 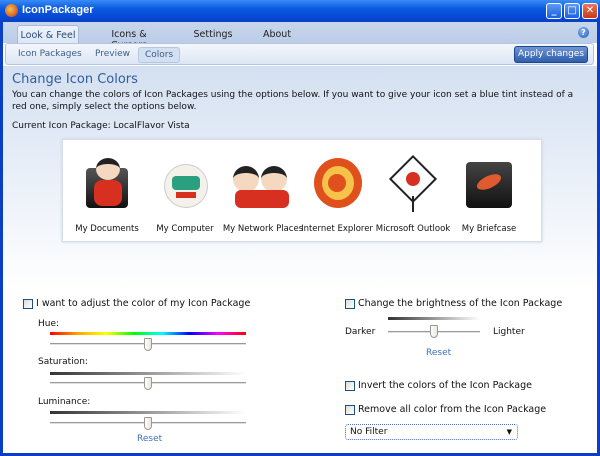 What do you see at coordinates (360, 332) in the screenshot?
I see `darker-label: Darker` at bounding box center [360, 332].